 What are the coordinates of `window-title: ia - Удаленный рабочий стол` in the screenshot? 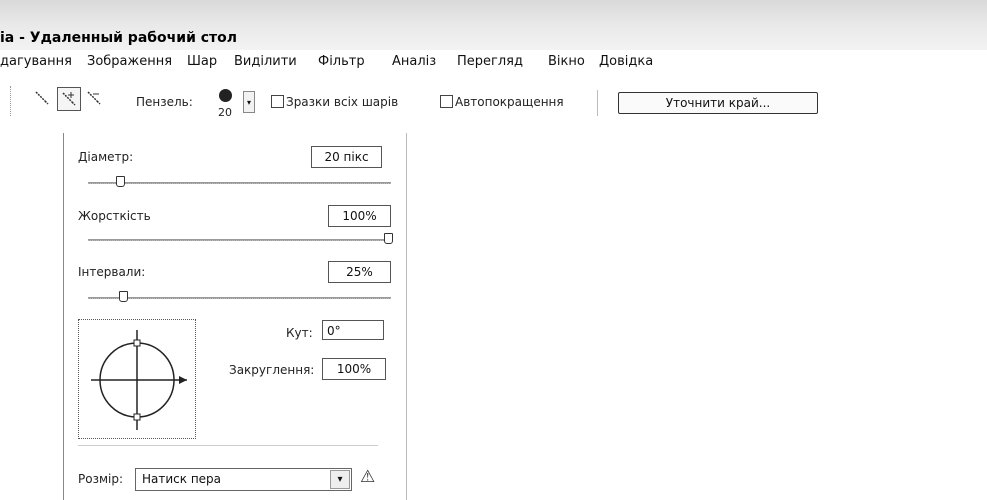 It's located at (119, 38).